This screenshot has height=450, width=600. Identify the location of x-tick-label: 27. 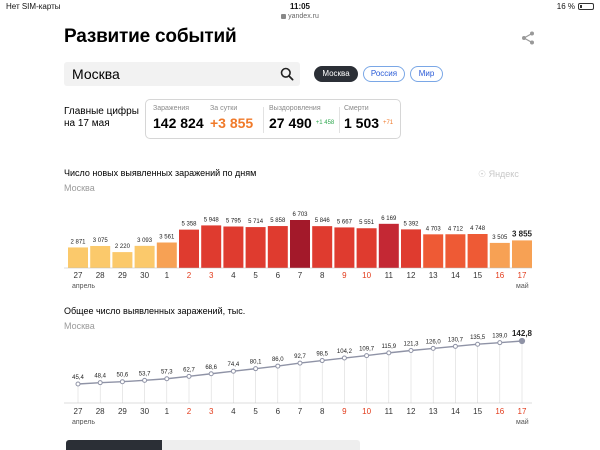
(78, 275).